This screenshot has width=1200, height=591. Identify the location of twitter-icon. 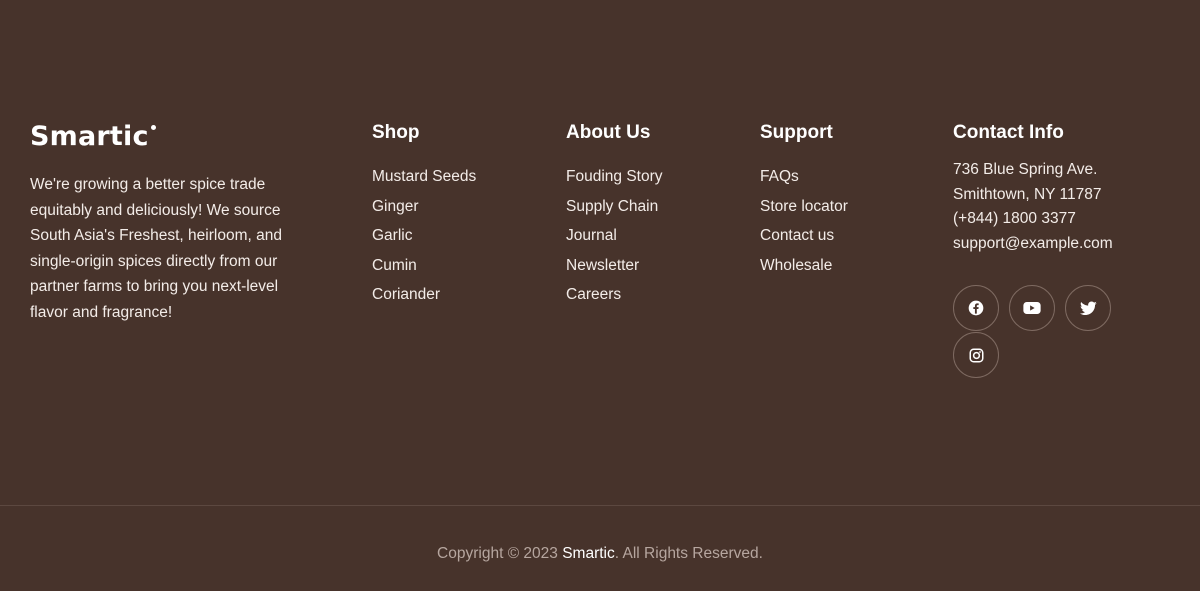
(1088, 307).